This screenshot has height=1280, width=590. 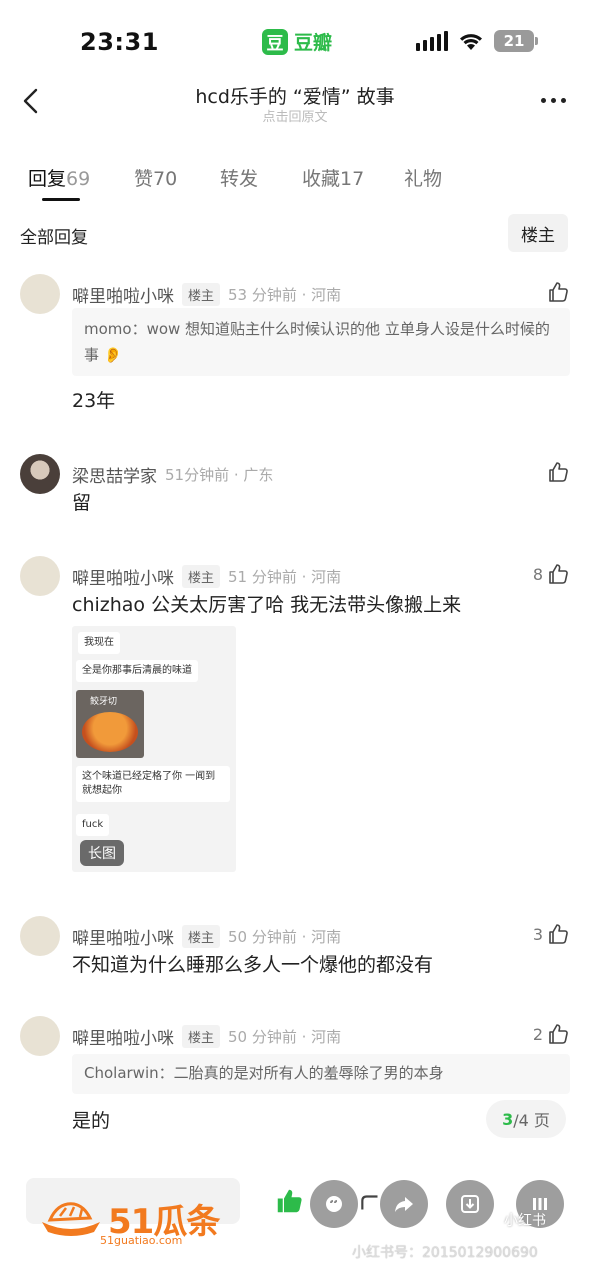 I want to click on comment-button, so click(x=334, y=1204).